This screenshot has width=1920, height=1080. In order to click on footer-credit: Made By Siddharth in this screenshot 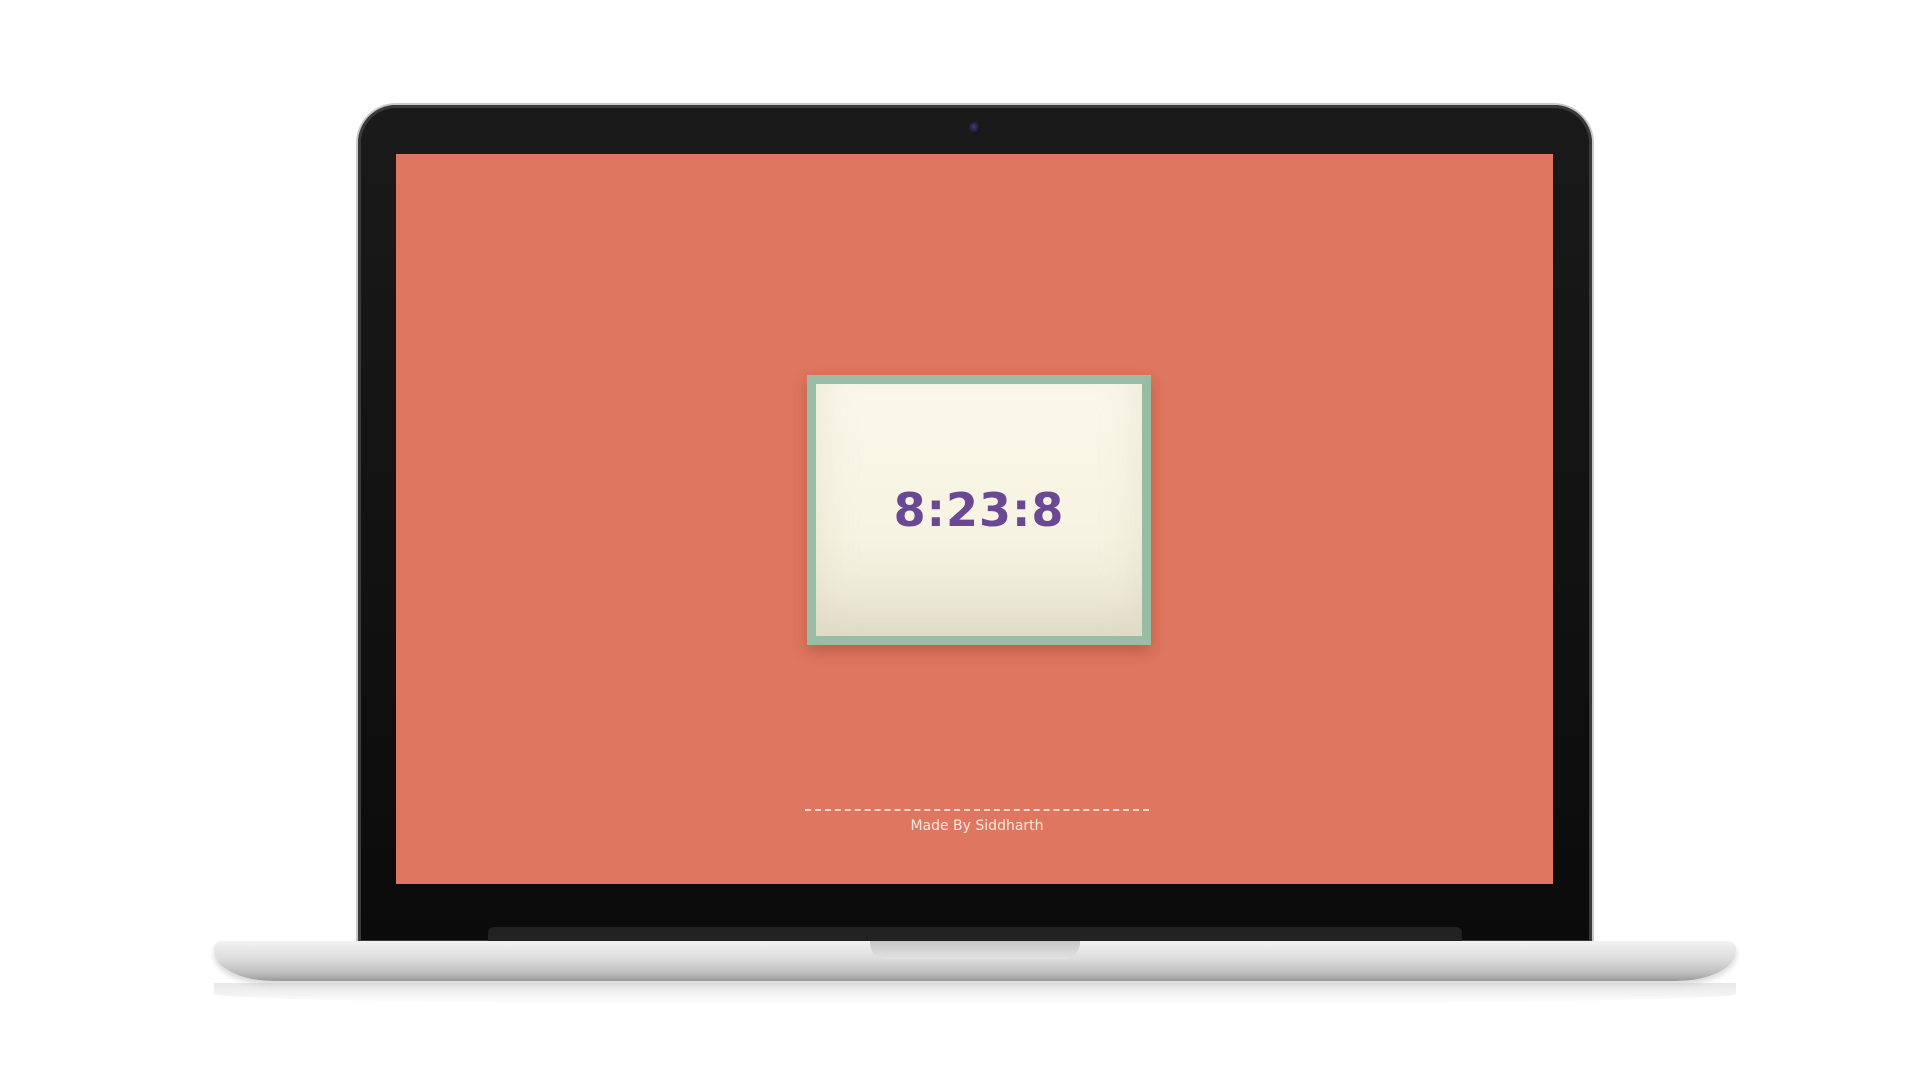, I will do `click(977, 826)`.